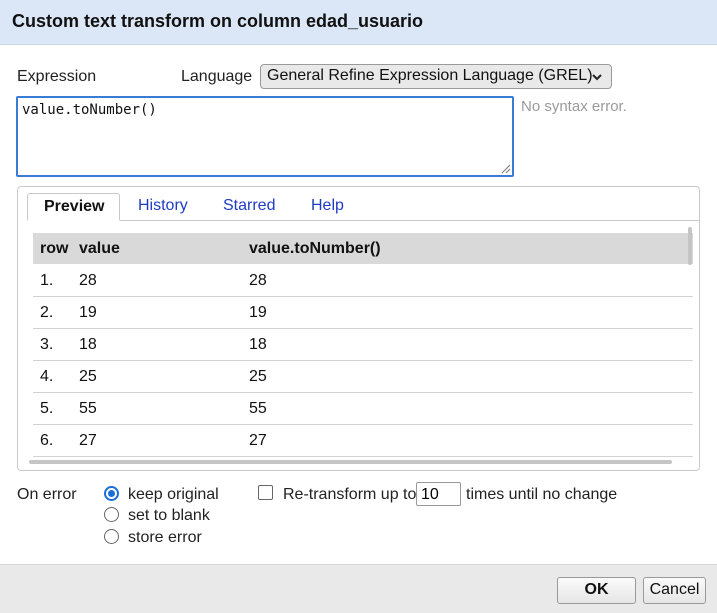 Image resolution: width=717 pixels, height=613 pixels. I want to click on expression-label: Expression, so click(57, 76).